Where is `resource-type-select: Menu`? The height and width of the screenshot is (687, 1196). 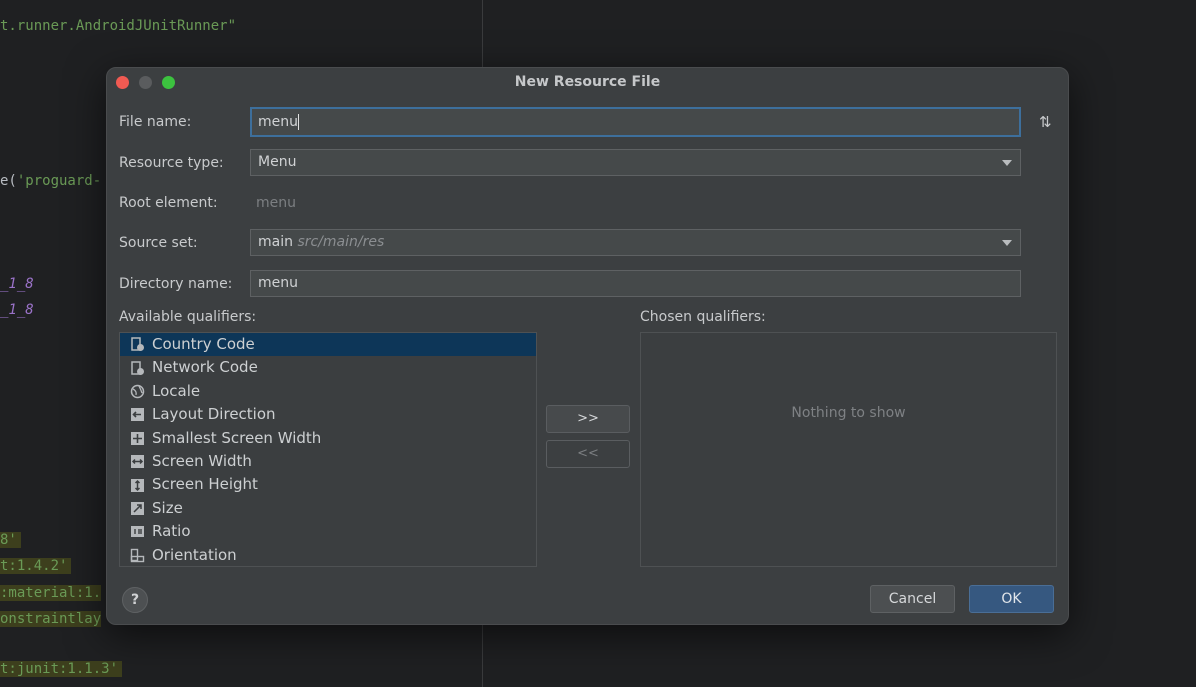 resource-type-select: Menu is located at coordinates (635, 162).